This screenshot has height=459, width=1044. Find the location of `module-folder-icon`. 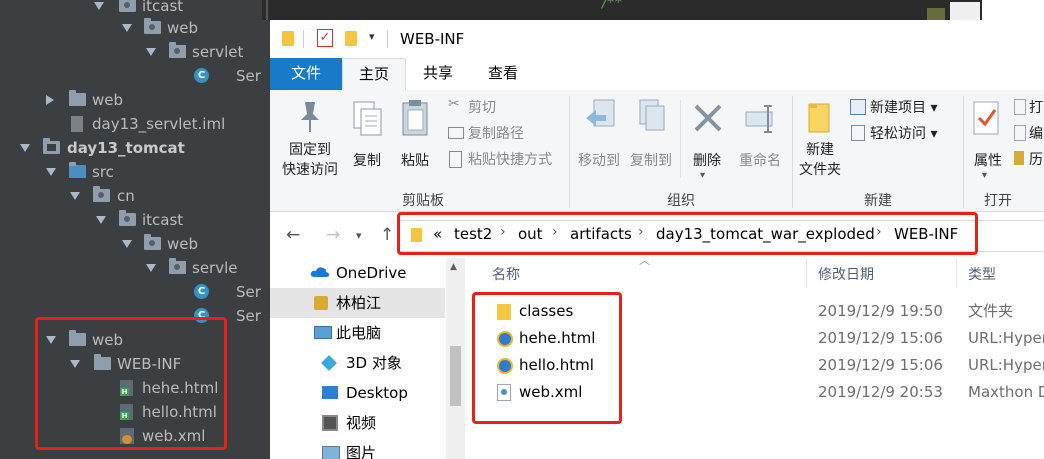

module-folder-icon is located at coordinates (51, 146).